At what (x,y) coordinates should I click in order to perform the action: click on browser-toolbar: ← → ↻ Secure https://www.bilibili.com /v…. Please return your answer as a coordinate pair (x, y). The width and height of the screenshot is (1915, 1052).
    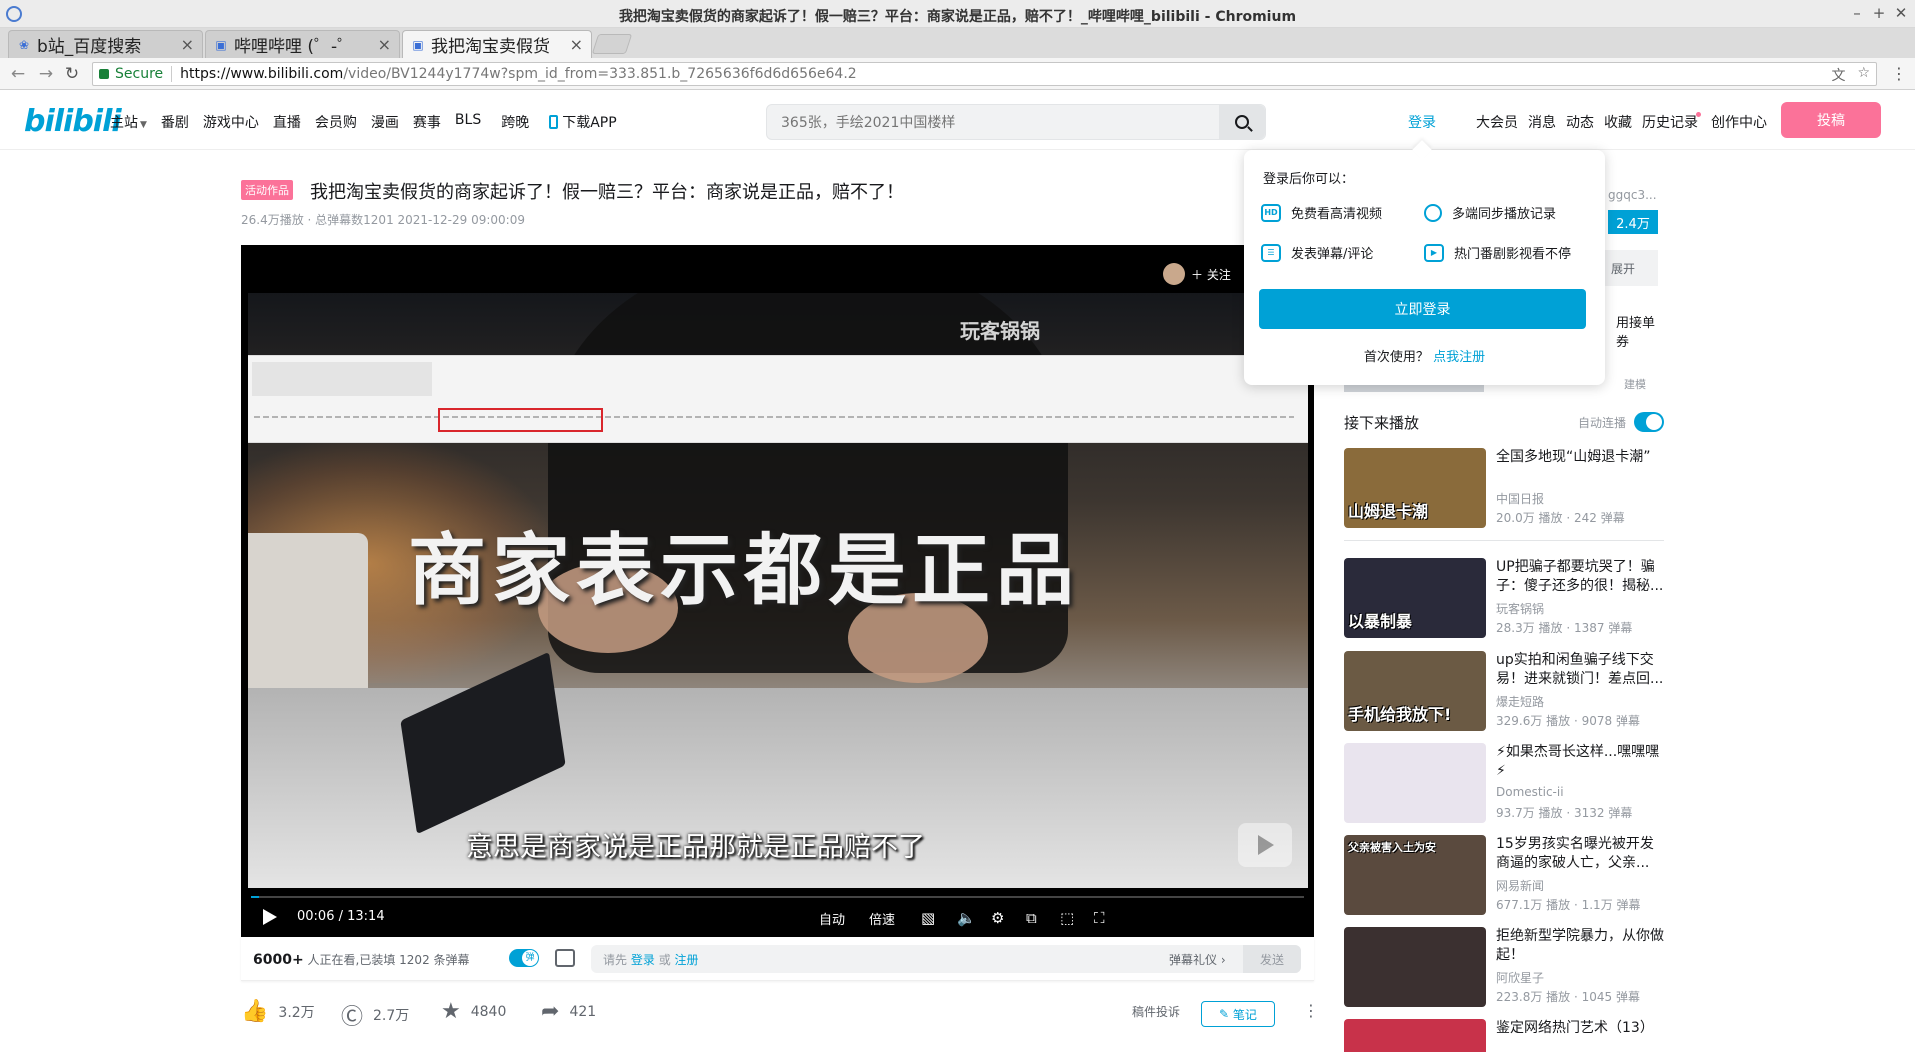
    Looking at the image, I should click on (957, 74).